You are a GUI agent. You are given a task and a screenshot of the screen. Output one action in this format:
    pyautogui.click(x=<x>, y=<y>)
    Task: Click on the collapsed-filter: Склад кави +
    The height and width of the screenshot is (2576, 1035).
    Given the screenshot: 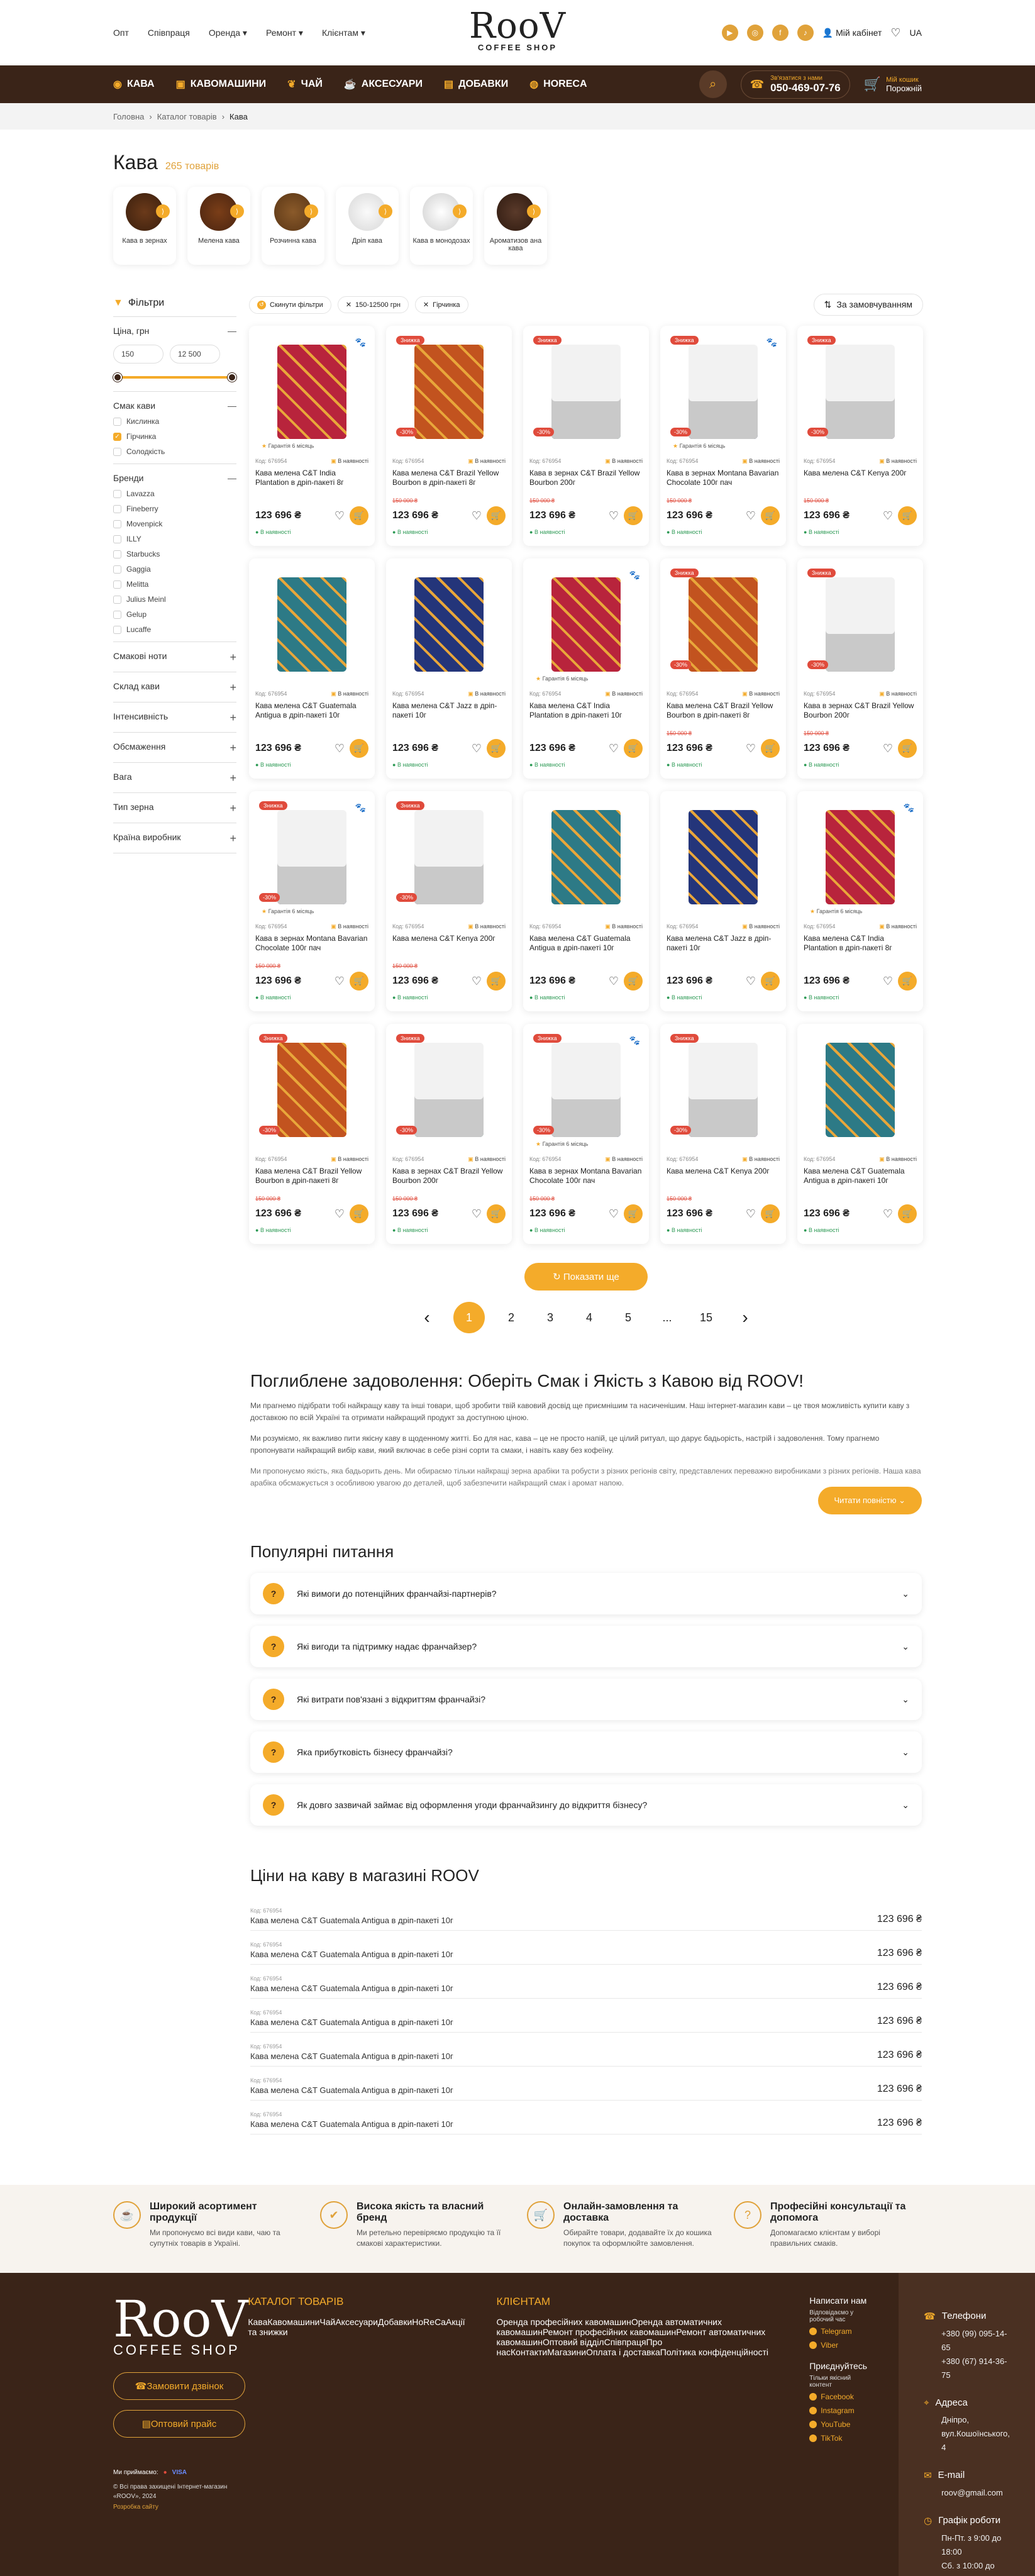 What is the action you would take?
    pyautogui.click(x=174, y=687)
    